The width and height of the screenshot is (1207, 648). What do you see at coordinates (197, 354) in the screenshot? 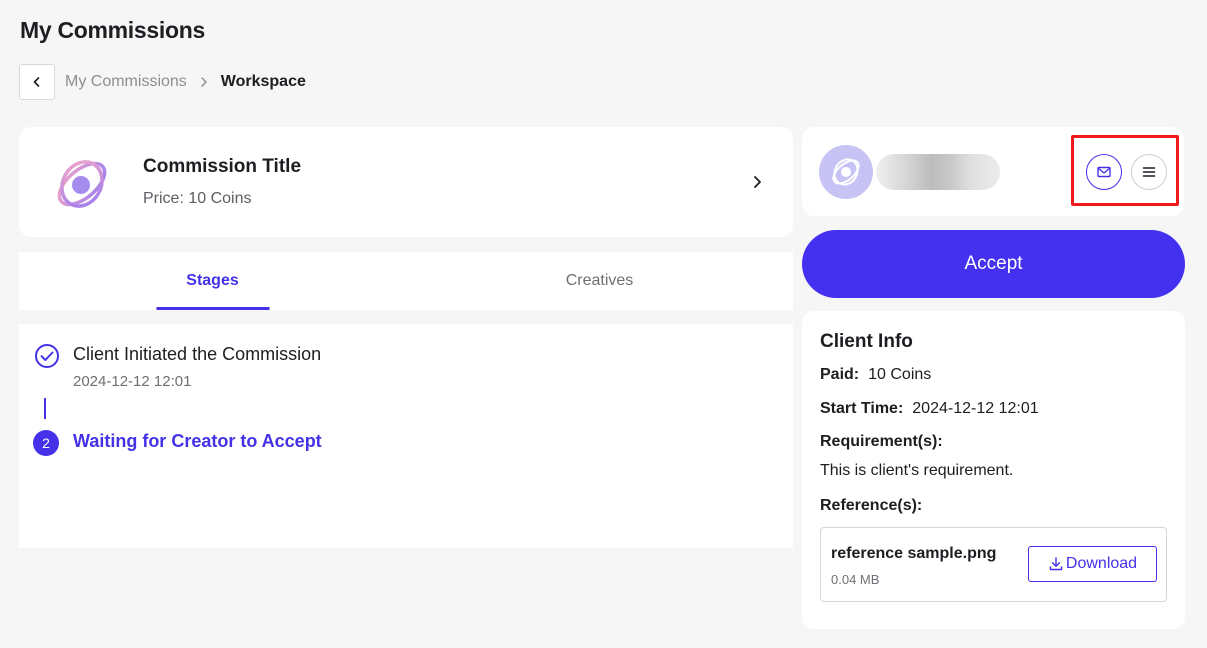
I see `stage-title: Client Initiated the Commission` at bounding box center [197, 354].